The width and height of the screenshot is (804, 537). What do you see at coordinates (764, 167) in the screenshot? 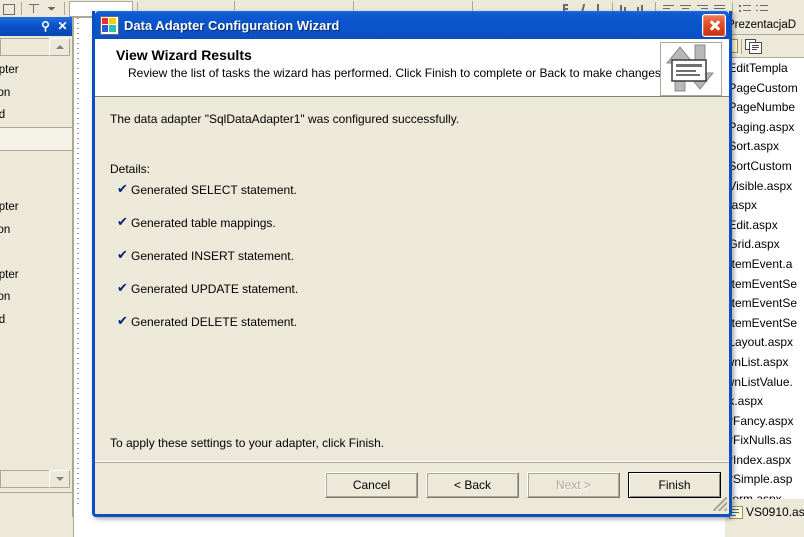
I see `list-item: idSortCustom` at bounding box center [764, 167].